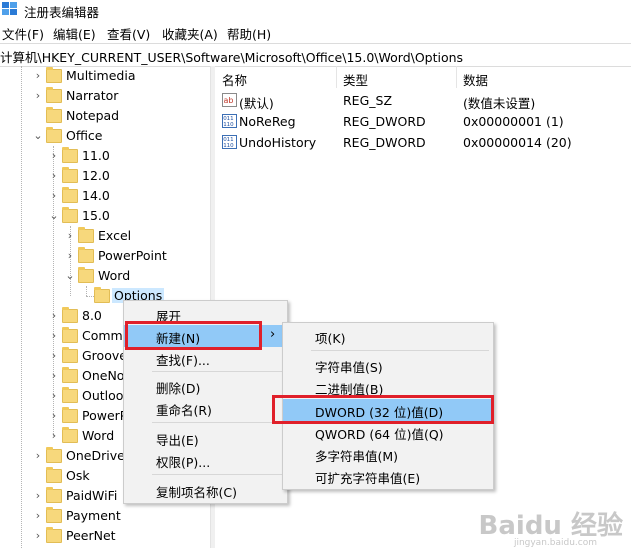 The height and width of the screenshot is (548, 631). Describe the element at coordinates (132, 255) in the screenshot. I see `tree-node-label: PowerPoint` at that location.